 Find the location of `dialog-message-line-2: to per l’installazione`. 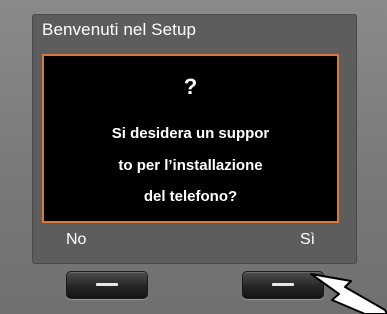

dialog-message-line-2: to per l’installazione is located at coordinates (190, 165).